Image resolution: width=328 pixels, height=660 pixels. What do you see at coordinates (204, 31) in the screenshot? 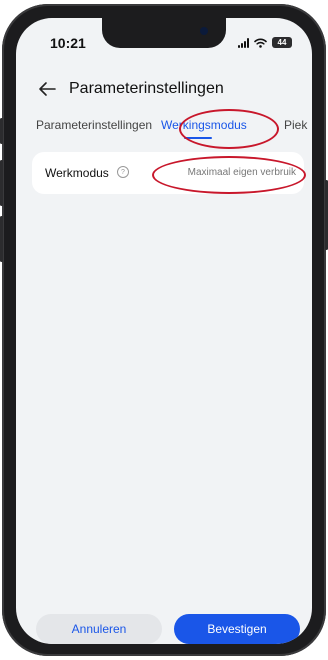
I see `camera-icon` at bounding box center [204, 31].